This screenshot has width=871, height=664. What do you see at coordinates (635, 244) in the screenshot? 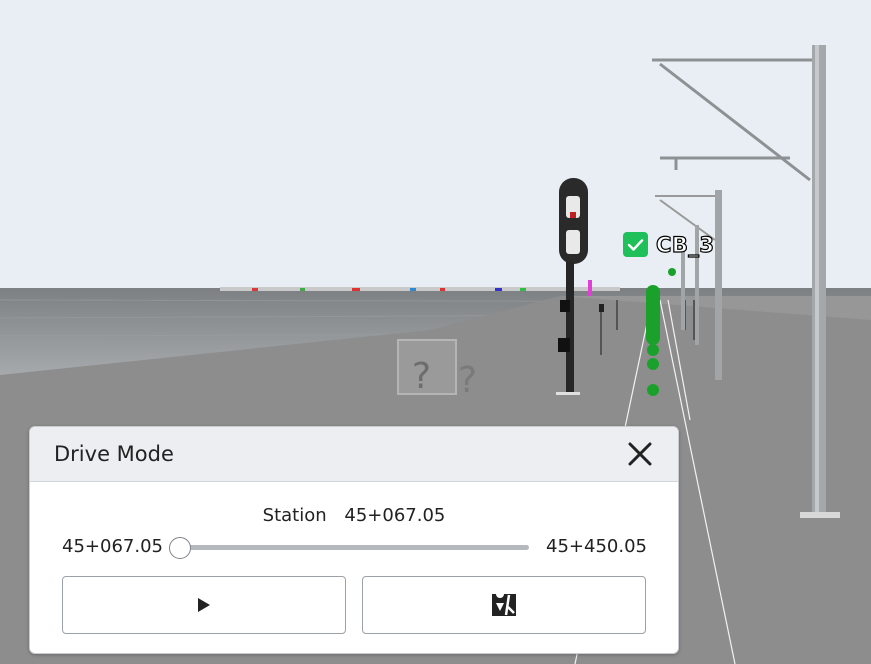
I see `check-icon` at bounding box center [635, 244].